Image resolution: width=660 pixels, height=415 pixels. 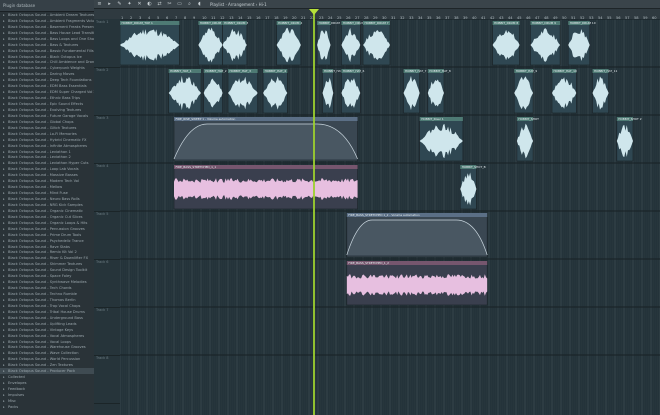 What do you see at coordinates (42, 127) in the screenshot?
I see `browser-item-label: Black Octopus Sound - Glitch Textures` at bounding box center [42, 127].